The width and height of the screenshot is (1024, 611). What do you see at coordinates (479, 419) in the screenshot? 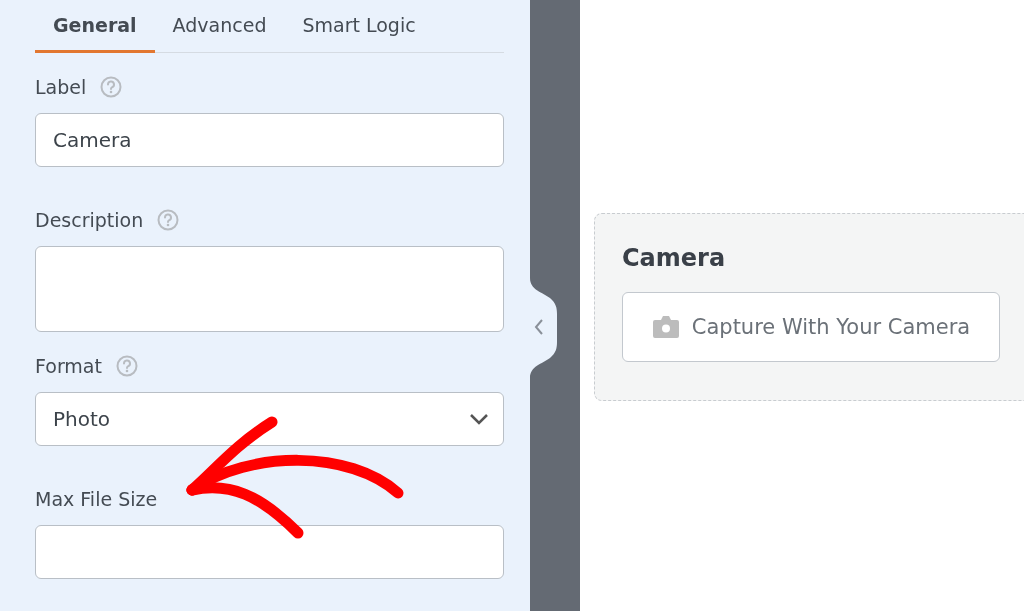
I see `chevron-down-icon` at bounding box center [479, 419].